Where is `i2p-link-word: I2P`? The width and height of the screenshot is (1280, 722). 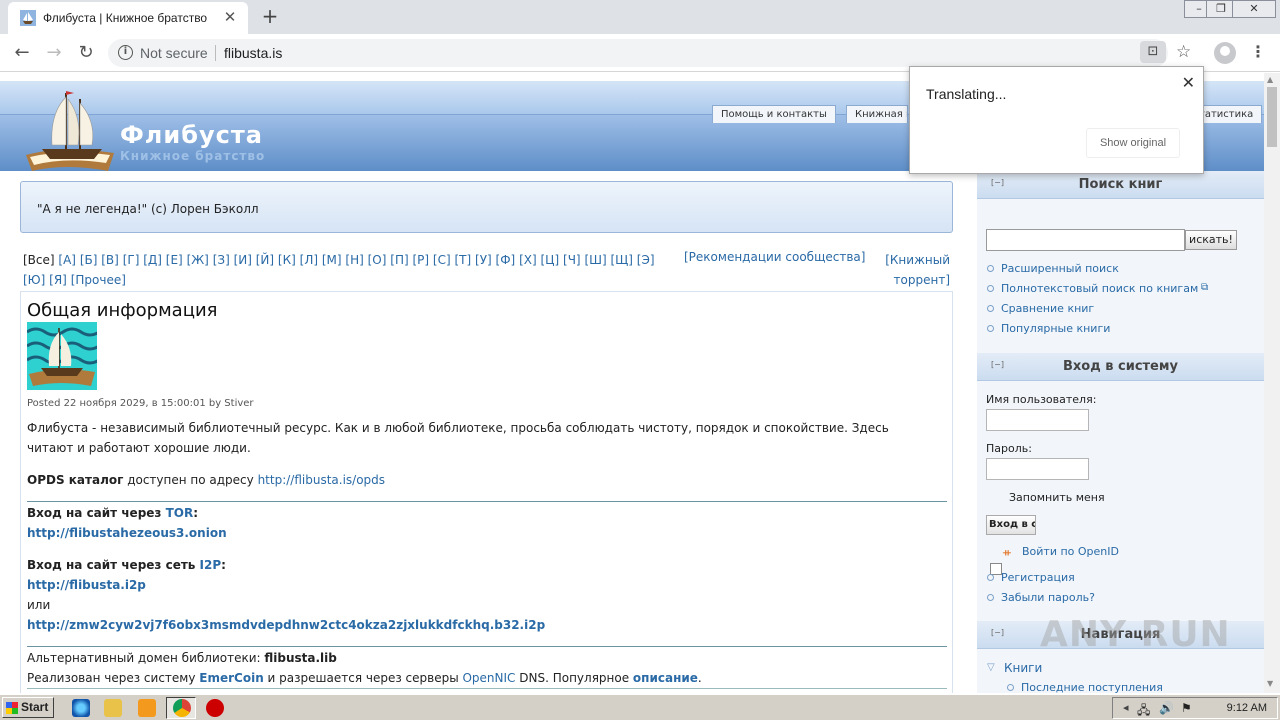 i2p-link-word: I2P is located at coordinates (211, 565).